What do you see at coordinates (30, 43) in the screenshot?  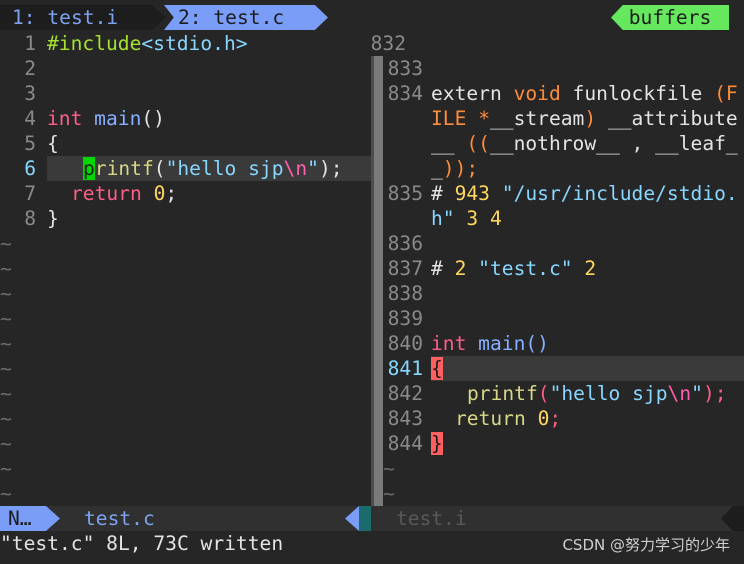 I see `line-number: 1` at bounding box center [30, 43].